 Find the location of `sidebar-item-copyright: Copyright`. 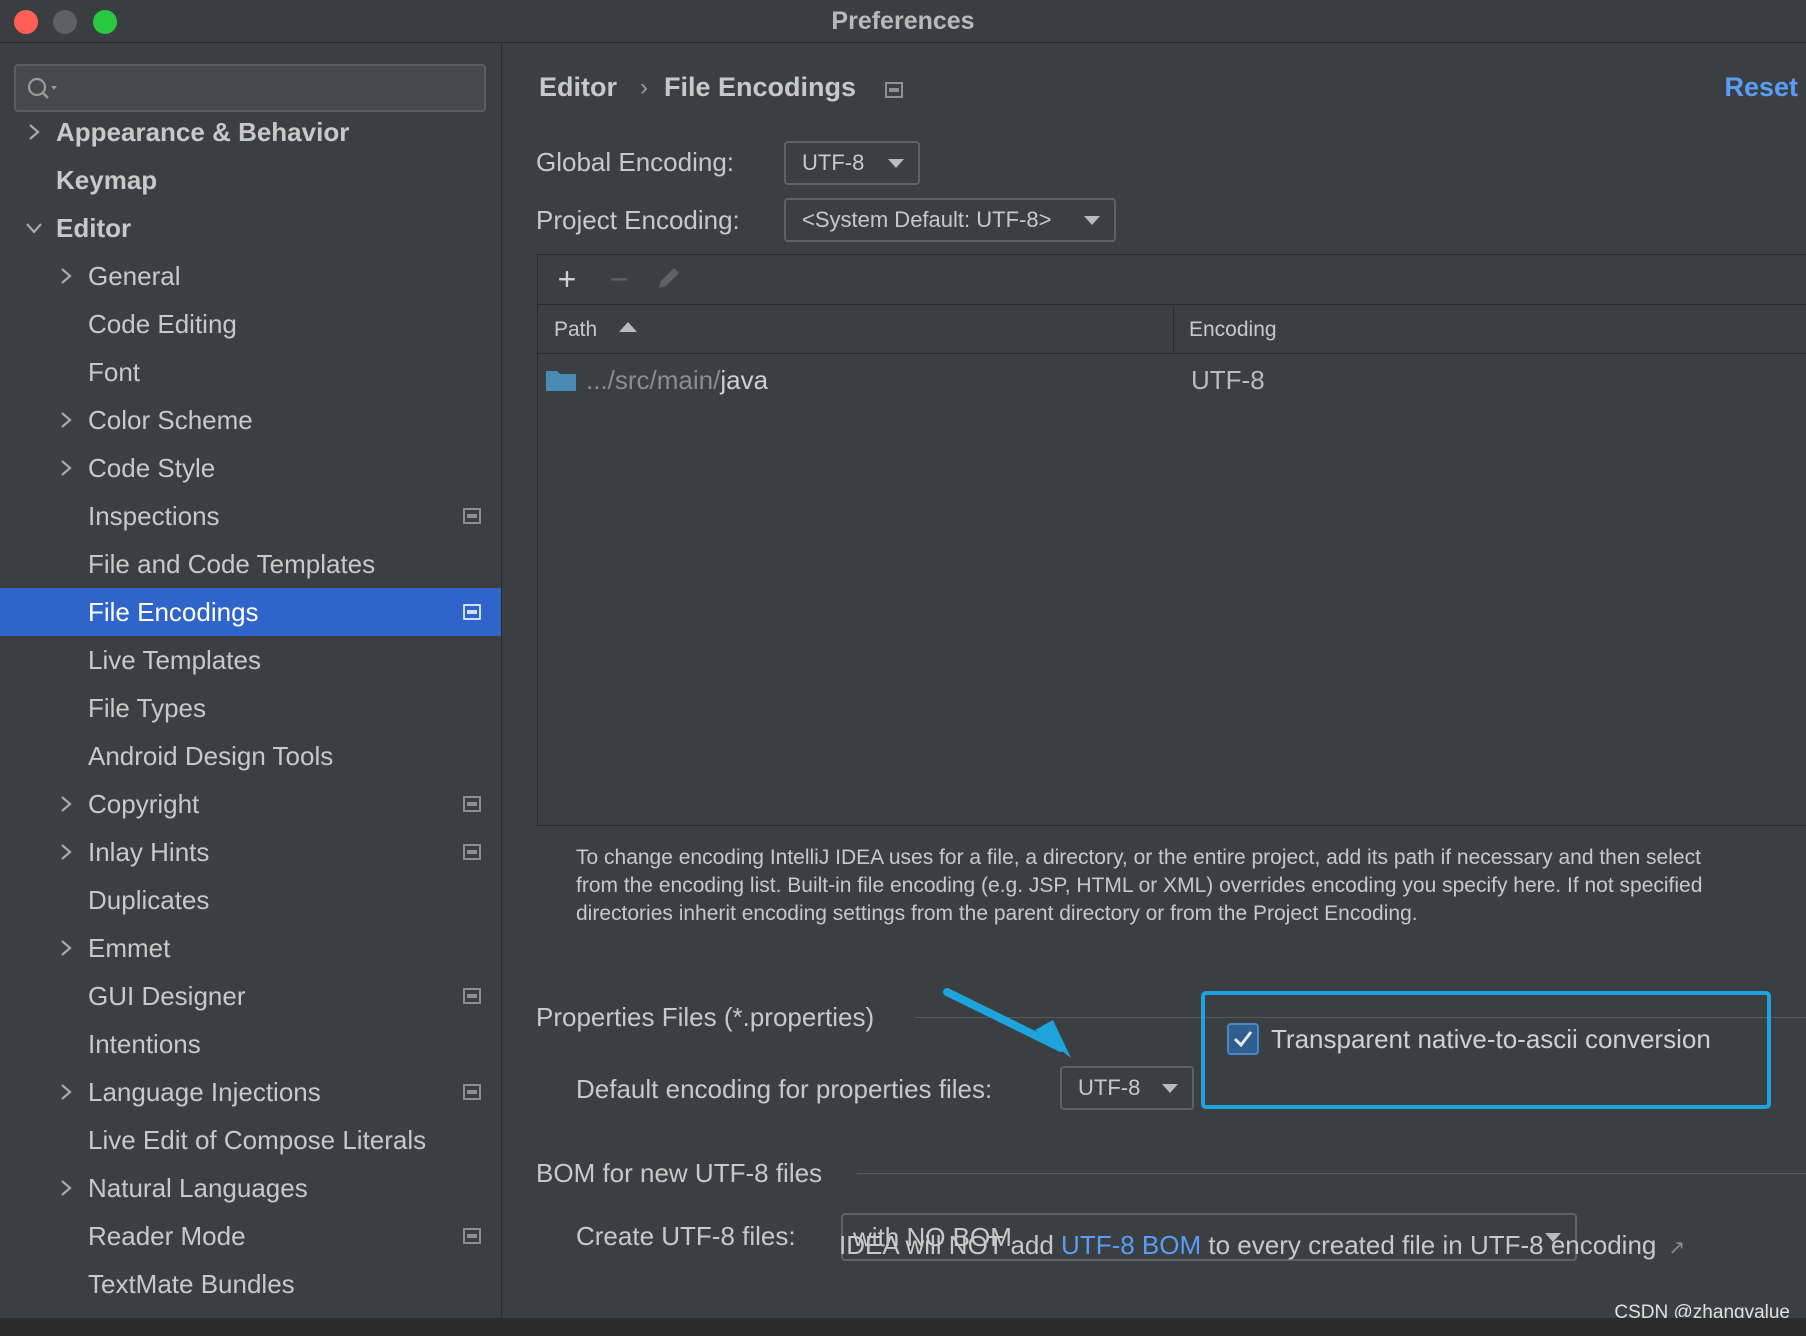

sidebar-item-copyright: Copyright is located at coordinates (250, 804).